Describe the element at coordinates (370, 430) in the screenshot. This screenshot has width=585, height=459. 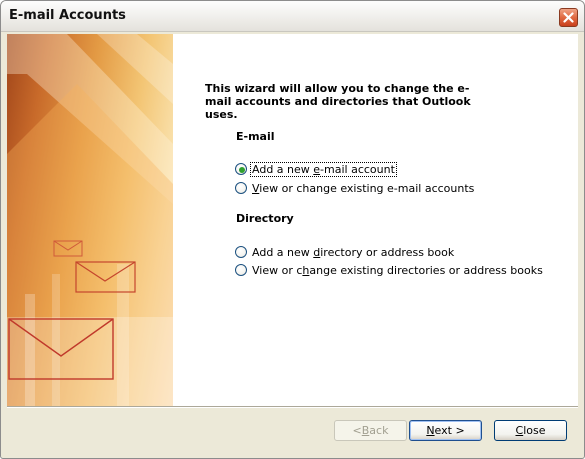
I see `back-button: < Back` at that location.